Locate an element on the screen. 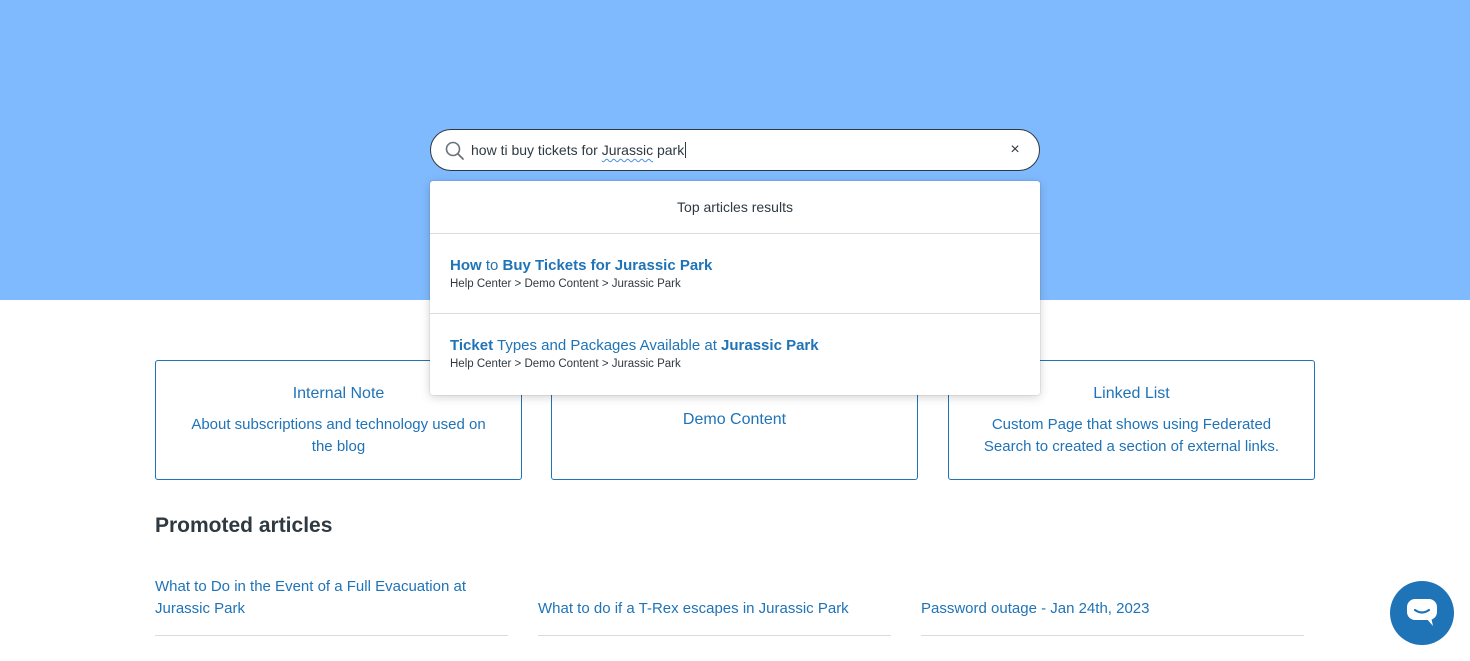 This screenshot has width=1470, height=661. search-icon is located at coordinates (455, 151).